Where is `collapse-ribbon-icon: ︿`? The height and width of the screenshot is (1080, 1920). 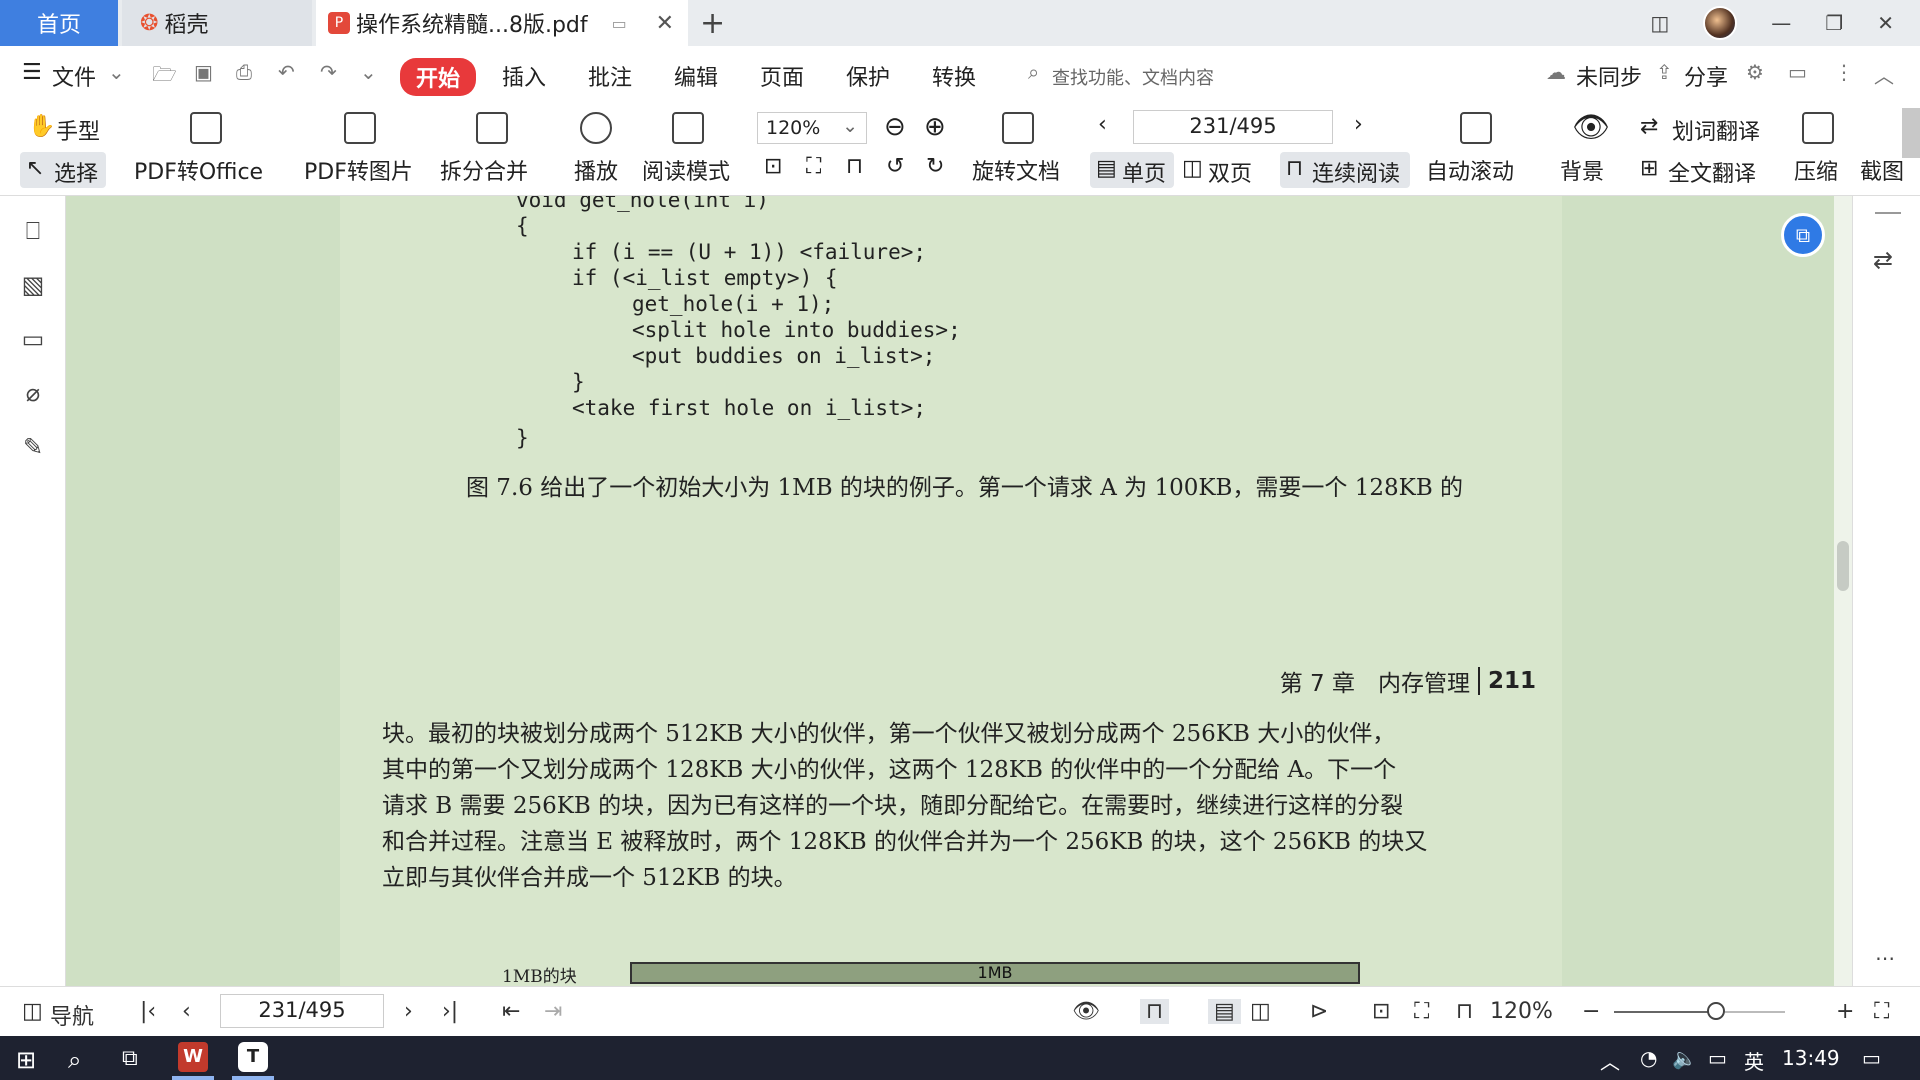 collapse-ribbon-icon: ︿ is located at coordinates (1884, 74).